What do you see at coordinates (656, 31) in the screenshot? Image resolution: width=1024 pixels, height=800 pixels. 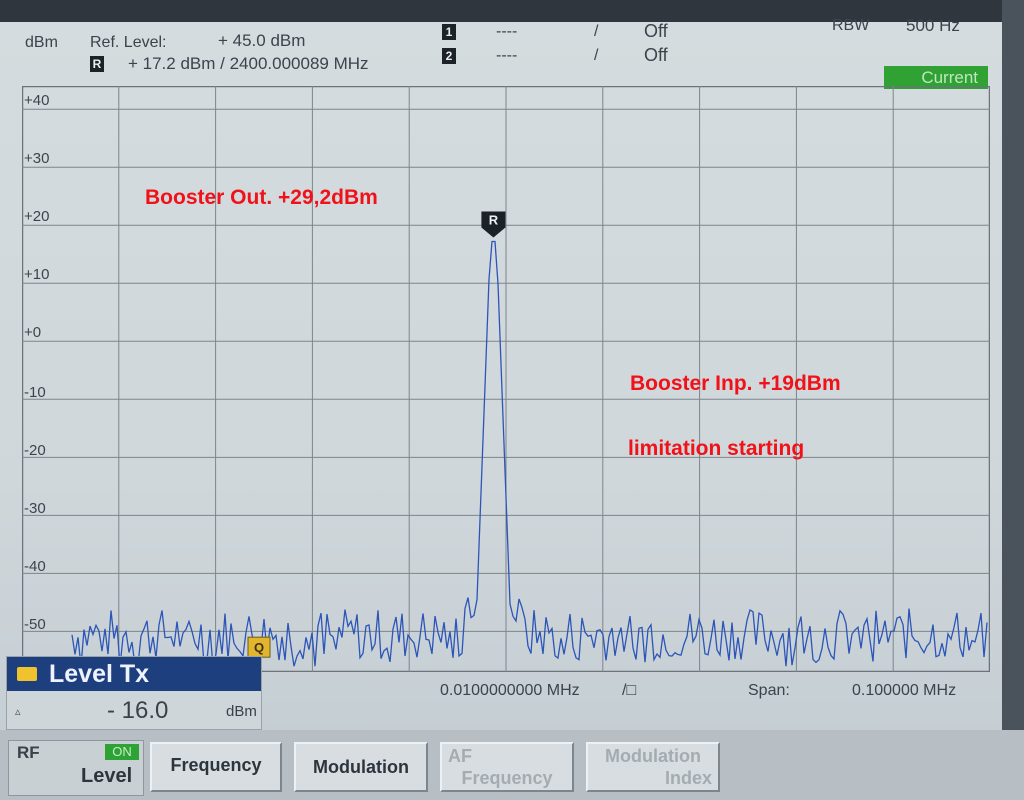 I see `marker-1-state: Off` at bounding box center [656, 31].